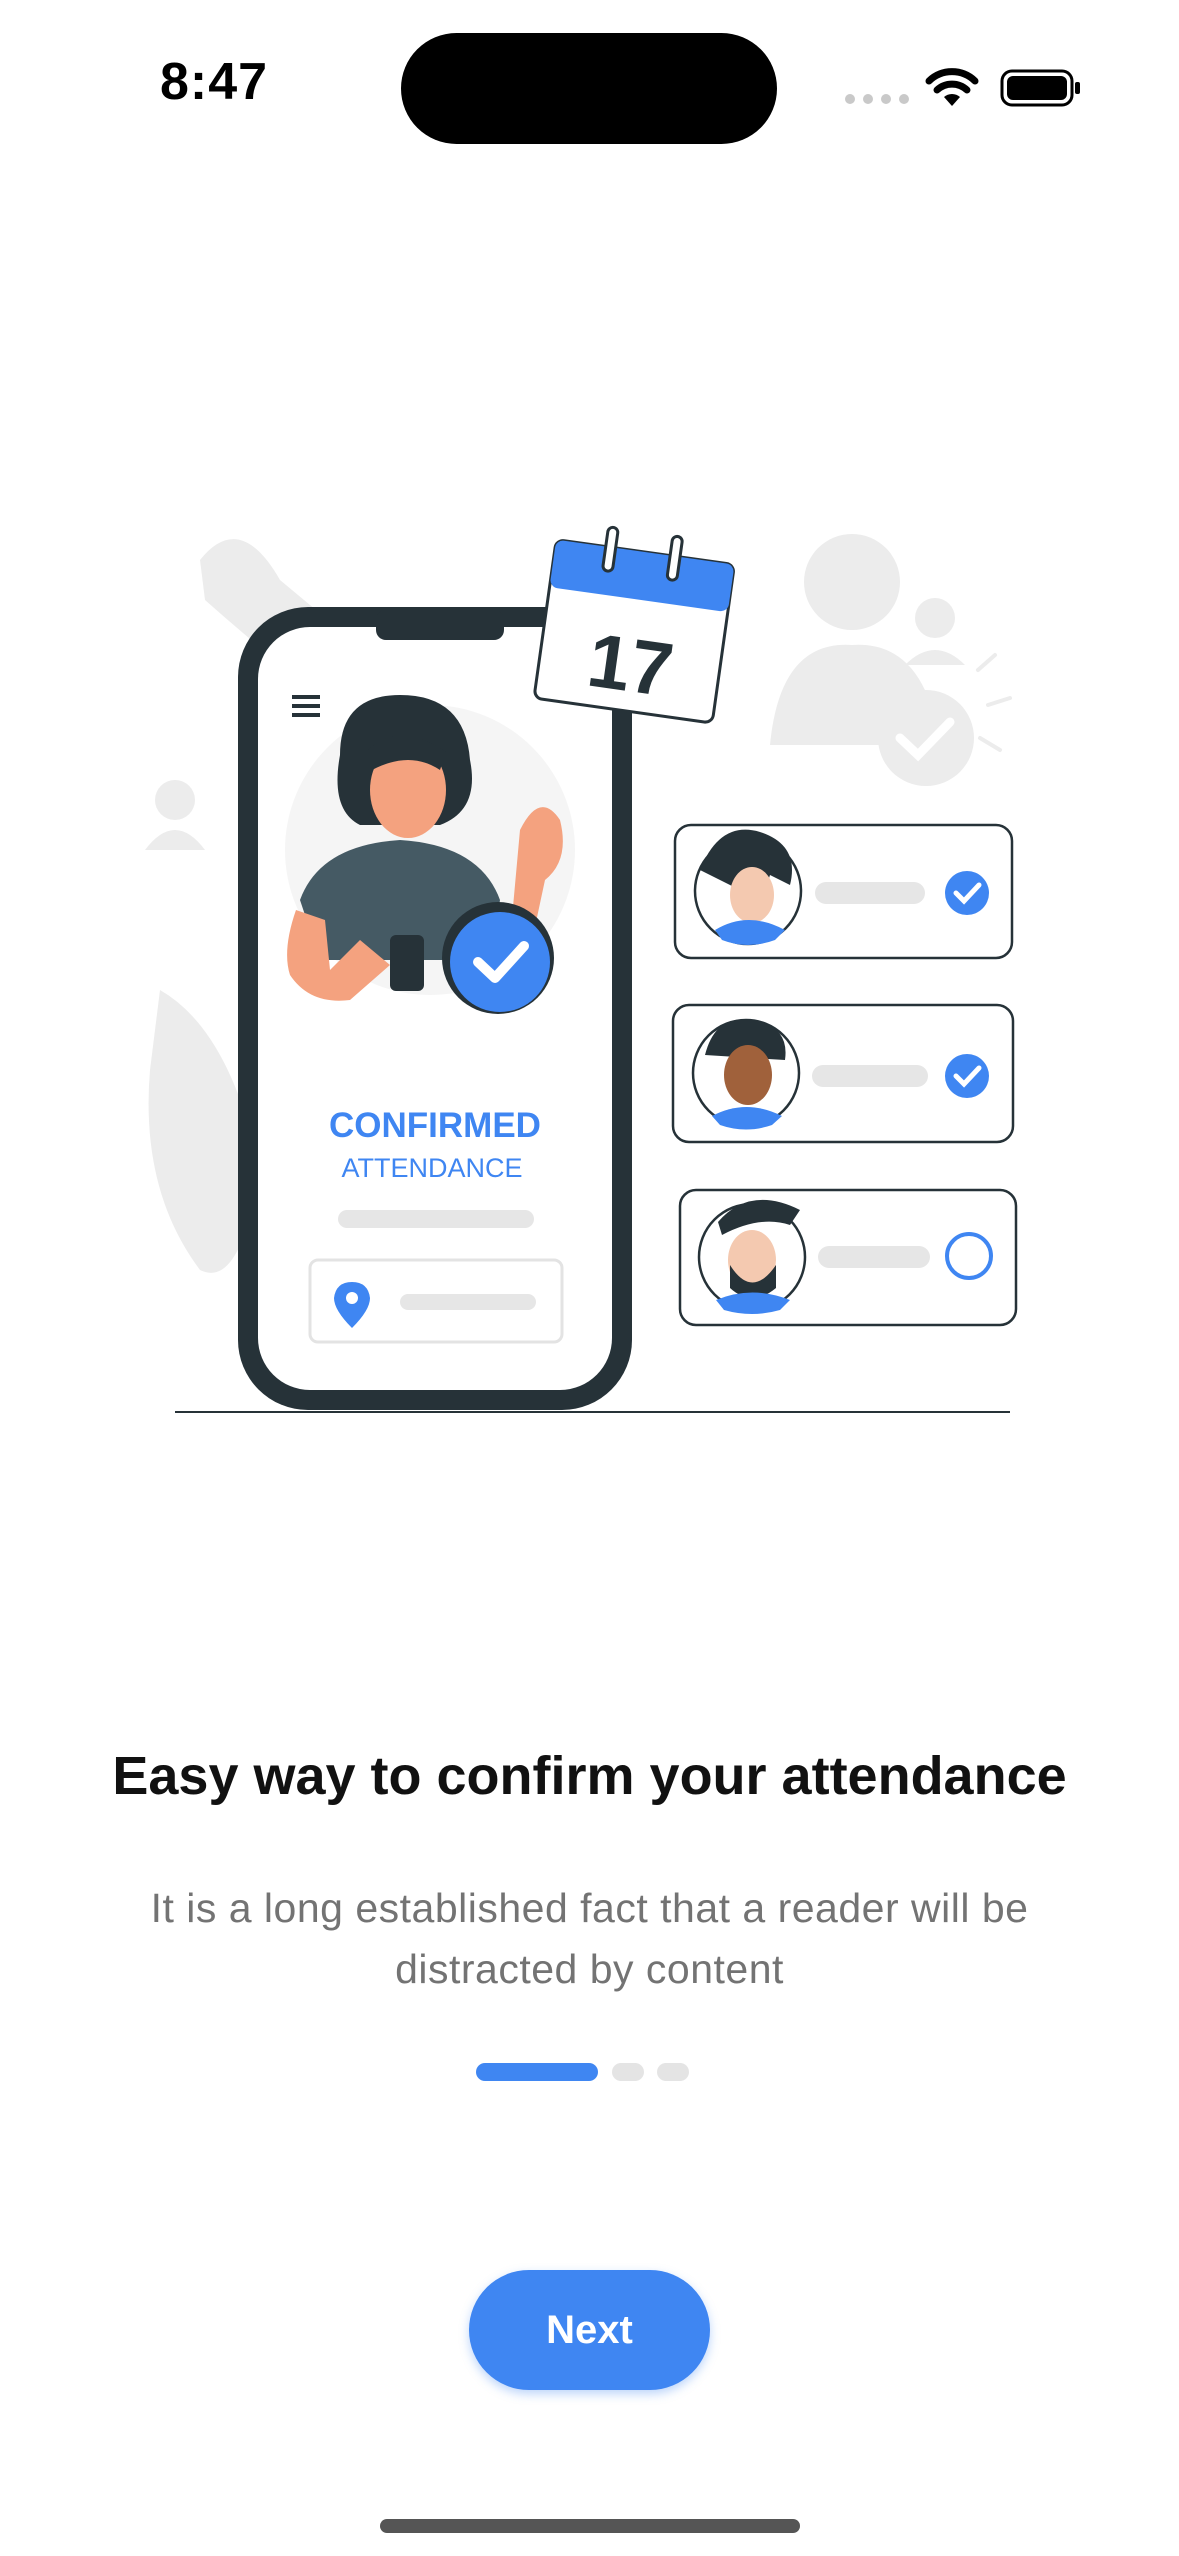 The image size is (1179, 2556). I want to click on status-bar: 8:47, so click(589, 75).